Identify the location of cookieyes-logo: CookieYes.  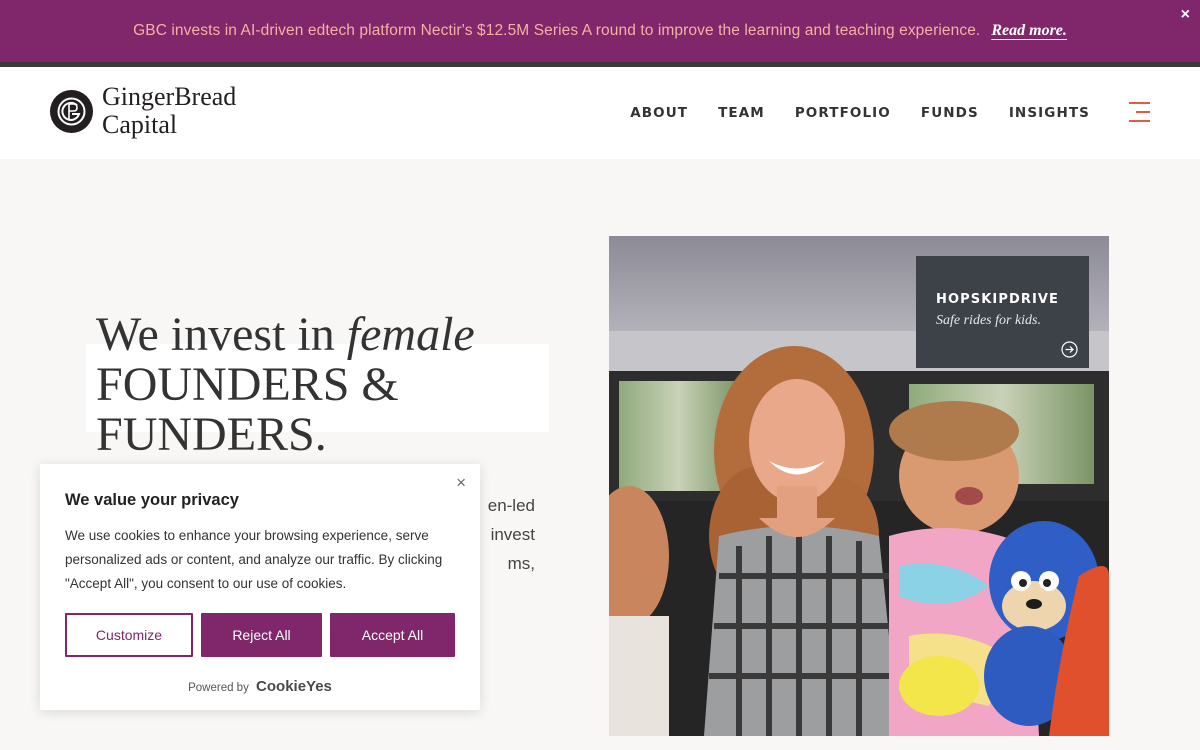
(294, 686).